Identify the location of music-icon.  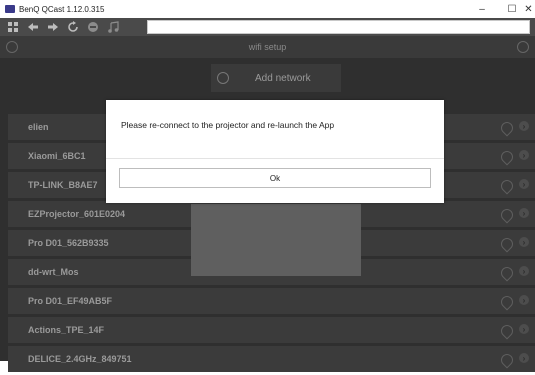
(113, 27).